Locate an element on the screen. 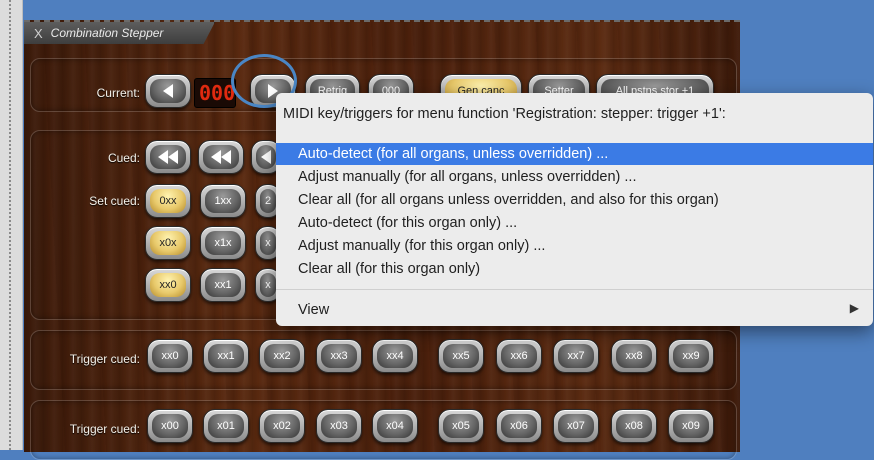  trigger-cued-button-label: xx5 is located at coordinates (461, 356).